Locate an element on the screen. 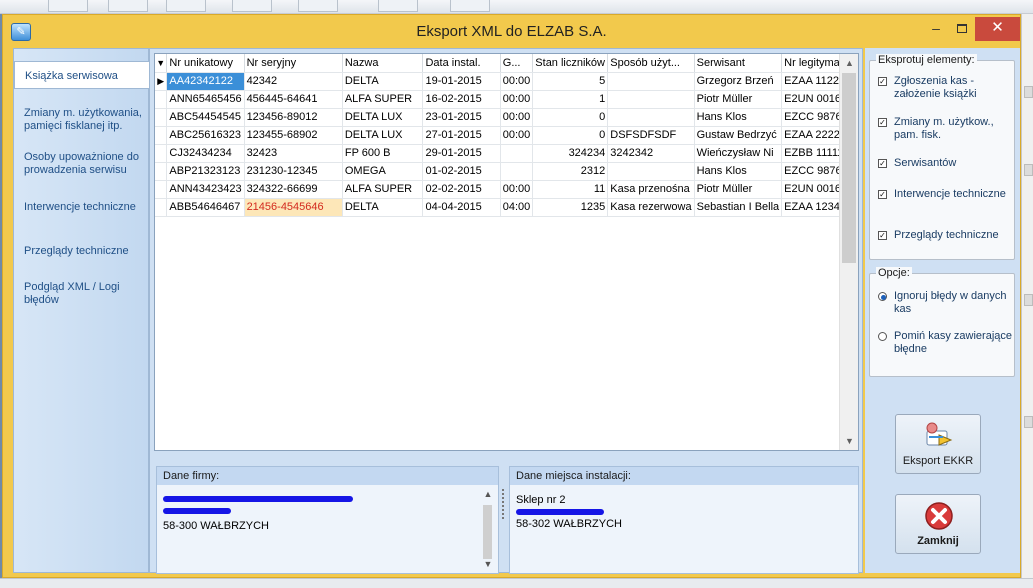  table-cell: Grzegorz Brzeń is located at coordinates (738, 81).